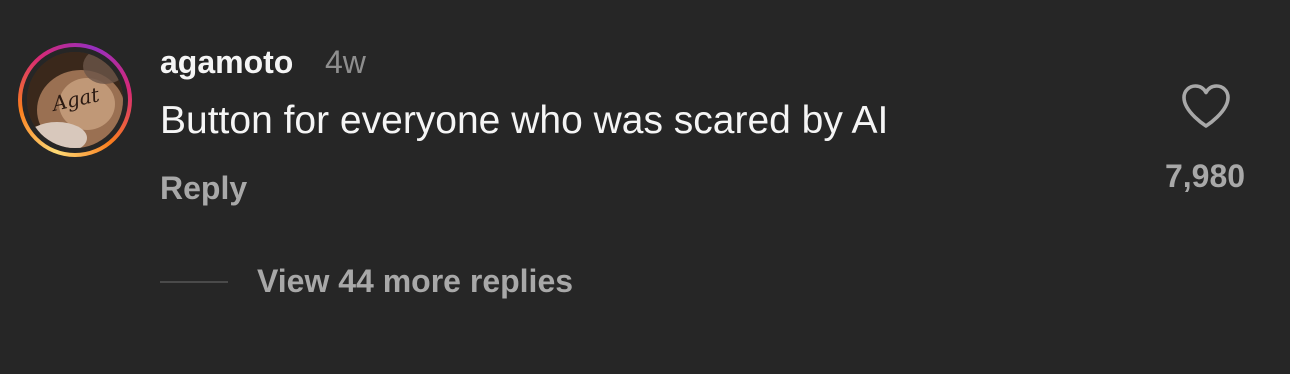 Image resolution: width=1290 pixels, height=374 pixels. Describe the element at coordinates (194, 282) in the screenshot. I see `replies-divider-line` at that location.